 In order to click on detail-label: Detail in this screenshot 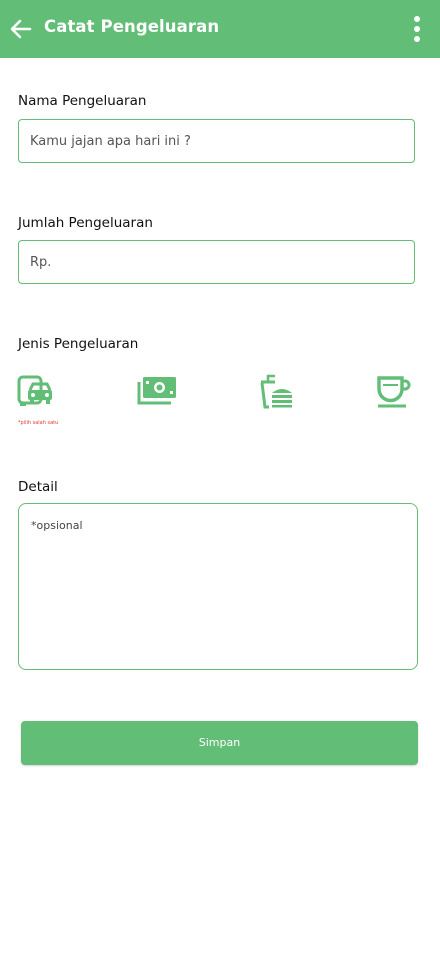, I will do `click(38, 487)`.